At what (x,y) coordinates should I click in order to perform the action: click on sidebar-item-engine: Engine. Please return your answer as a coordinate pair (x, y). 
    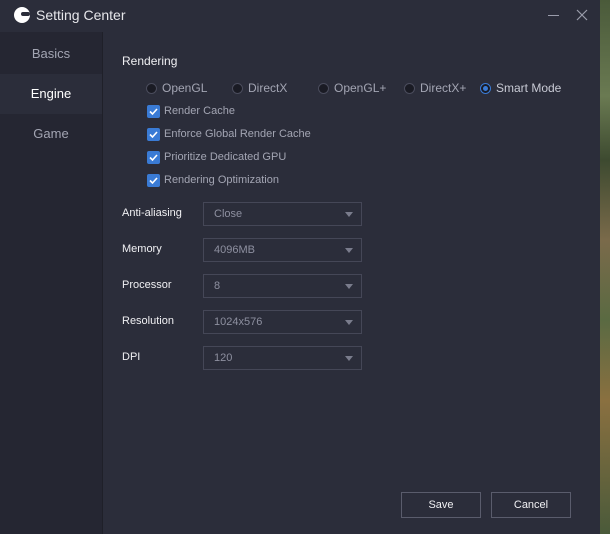
    Looking at the image, I should click on (51, 94).